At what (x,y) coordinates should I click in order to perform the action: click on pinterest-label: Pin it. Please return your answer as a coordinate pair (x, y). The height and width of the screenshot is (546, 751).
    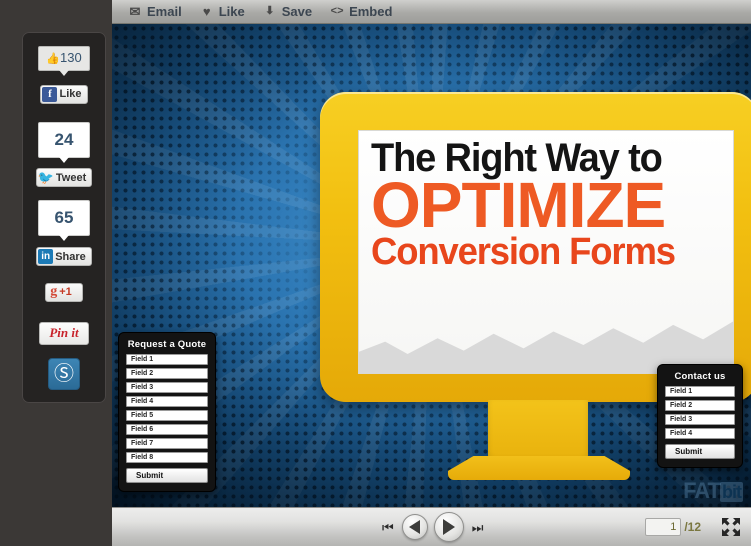
    Looking at the image, I should click on (64, 333).